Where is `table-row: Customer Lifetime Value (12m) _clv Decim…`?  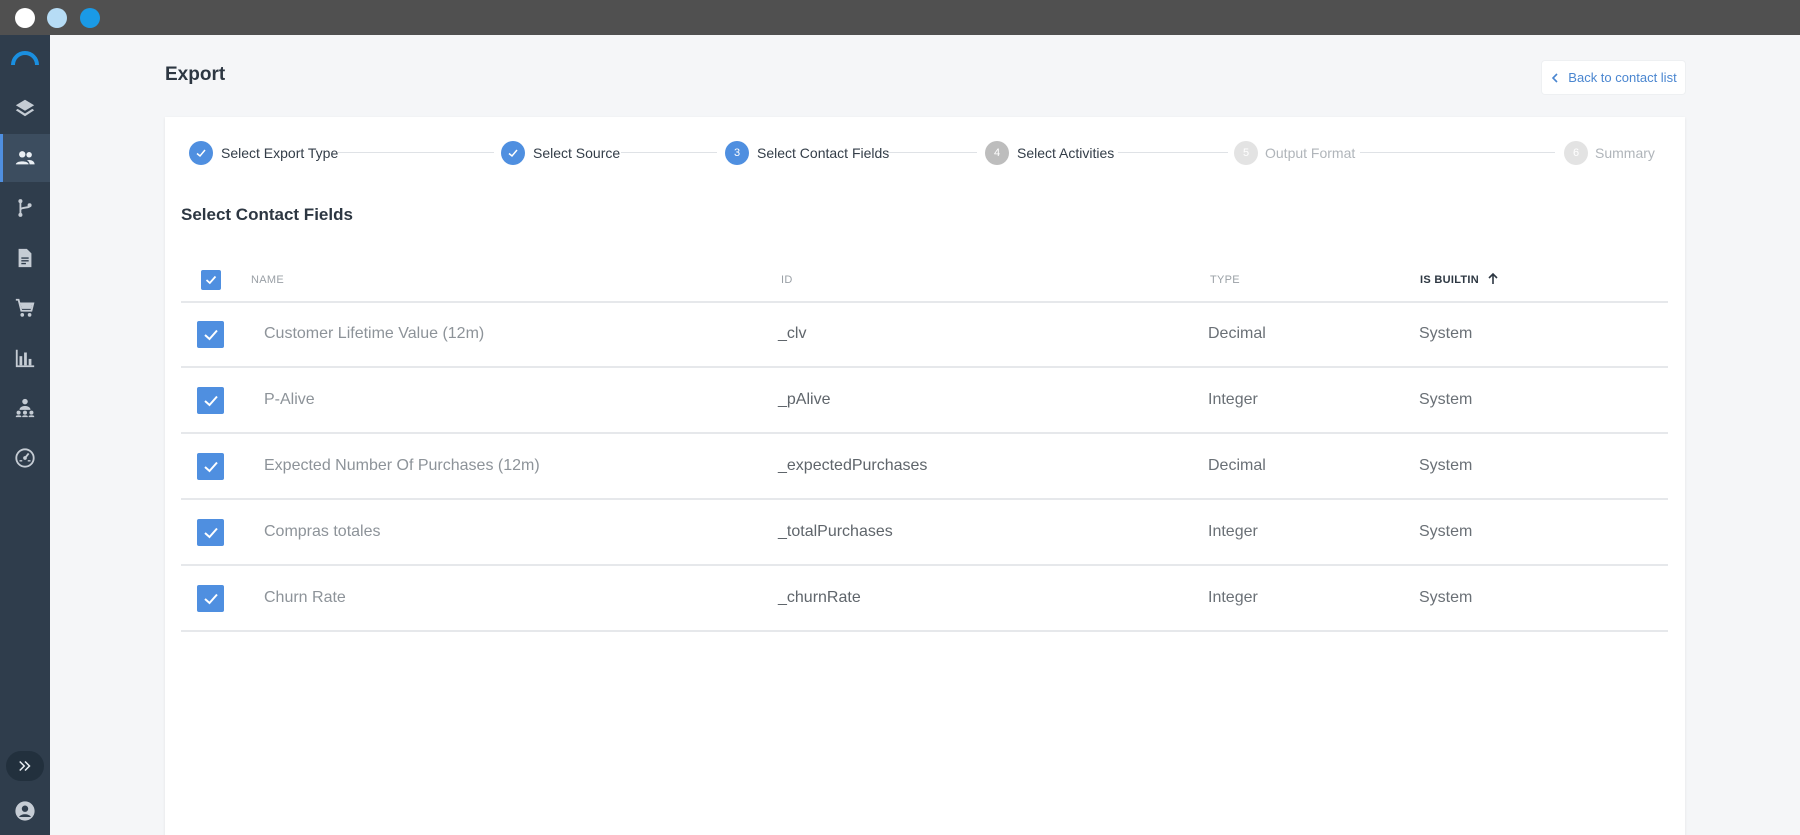
table-row: Customer Lifetime Value (12m) _clv Decim… is located at coordinates (924, 335).